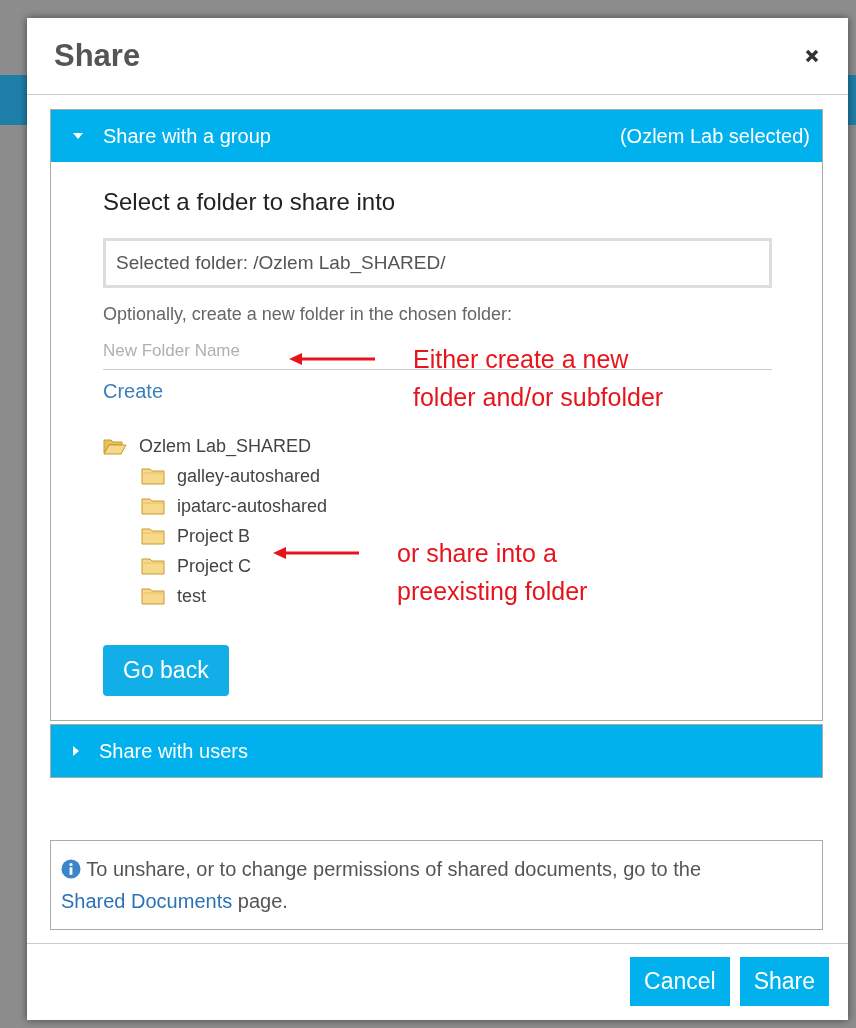  What do you see at coordinates (97, 56) in the screenshot?
I see `dialog-title: Share` at bounding box center [97, 56].